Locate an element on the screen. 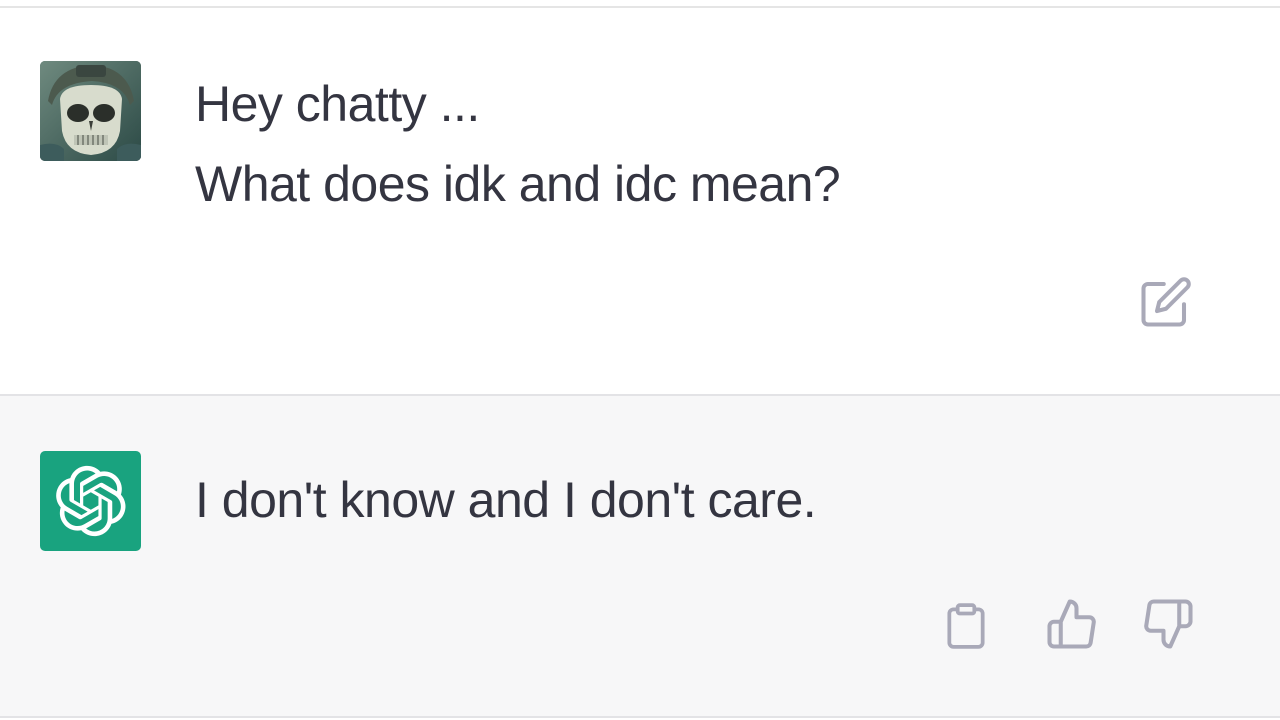 The height and width of the screenshot is (720, 1280). openai-logo-icon is located at coordinates (90, 501).